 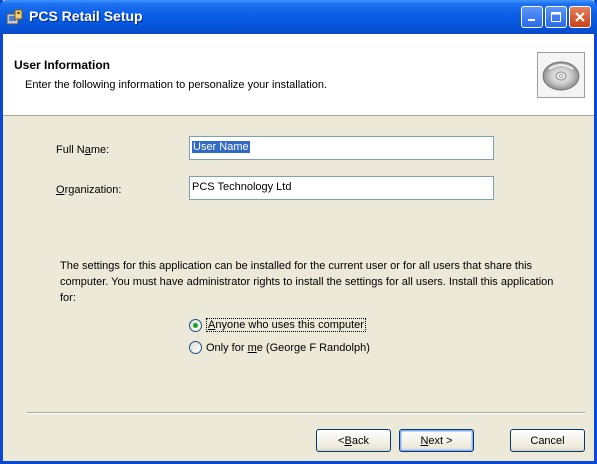 I want to click on organization-value: PCS Technology Ltd, so click(x=242, y=187).